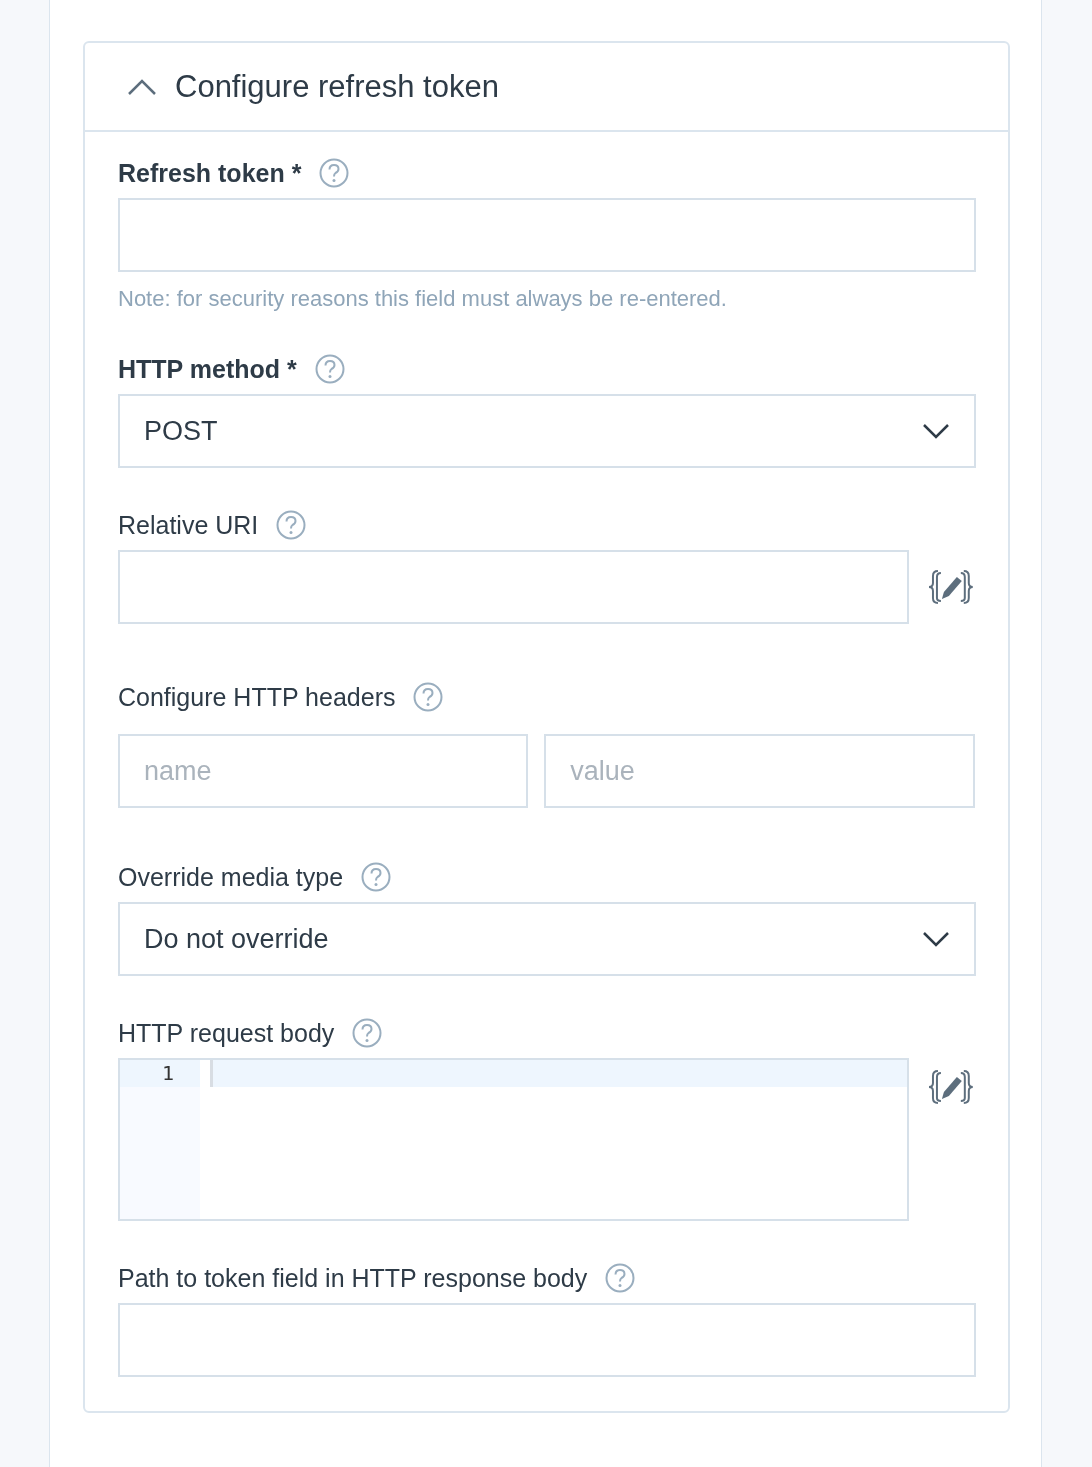 Image resolution: width=1092 pixels, height=1467 pixels. Describe the element at coordinates (323, 771) in the screenshot. I see `header-name-field: name` at that location.